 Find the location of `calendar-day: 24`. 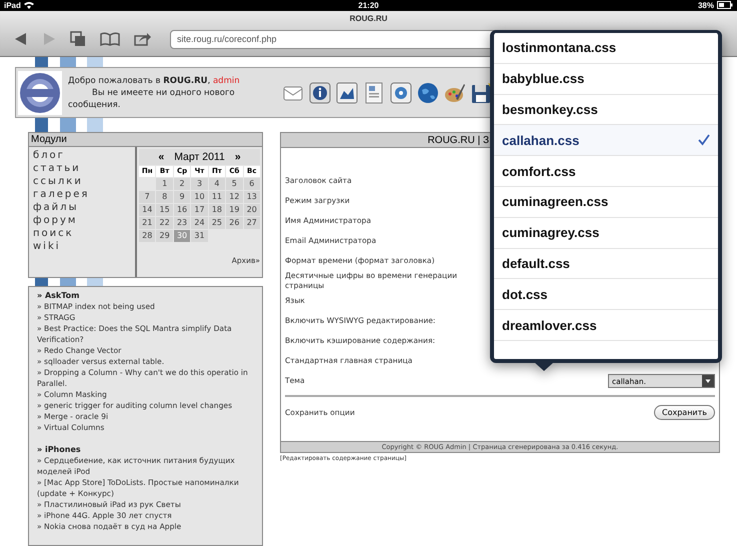

calendar-day: 24 is located at coordinates (199, 223).